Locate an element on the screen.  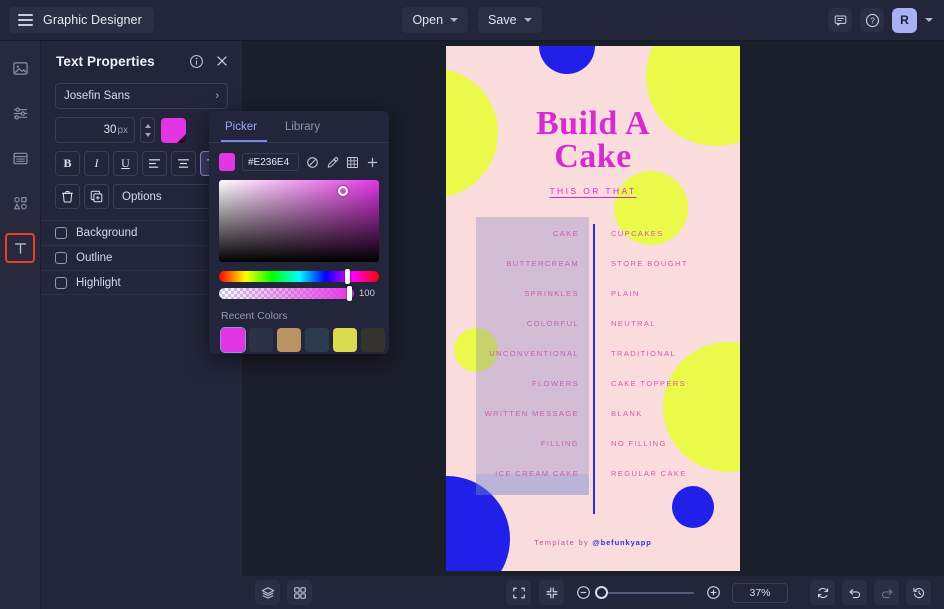
fit-screen-button is located at coordinates (518, 592).